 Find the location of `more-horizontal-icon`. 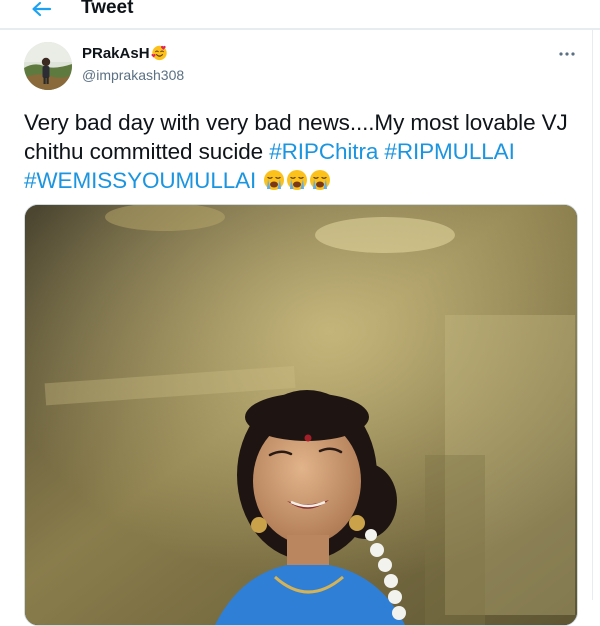

more-horizontal-icon is located at coordinates (567, 54).